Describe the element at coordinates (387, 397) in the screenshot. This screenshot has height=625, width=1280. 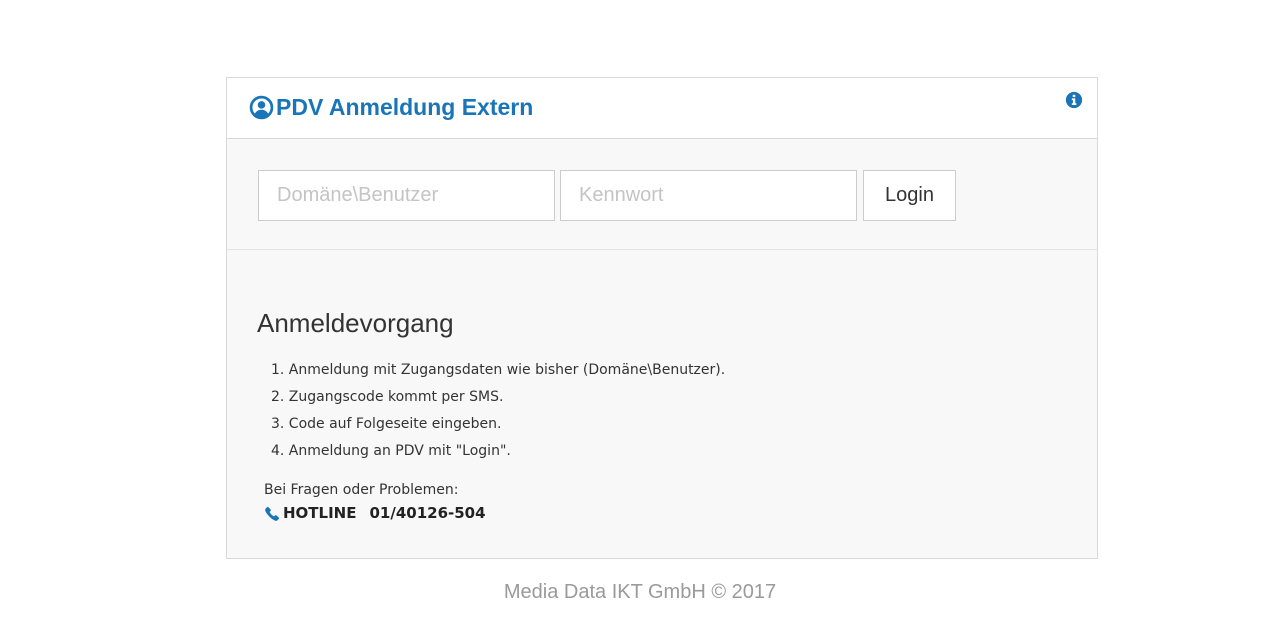
I see `list-item: 2. Zugangscode kommt per SMS.` at that location.